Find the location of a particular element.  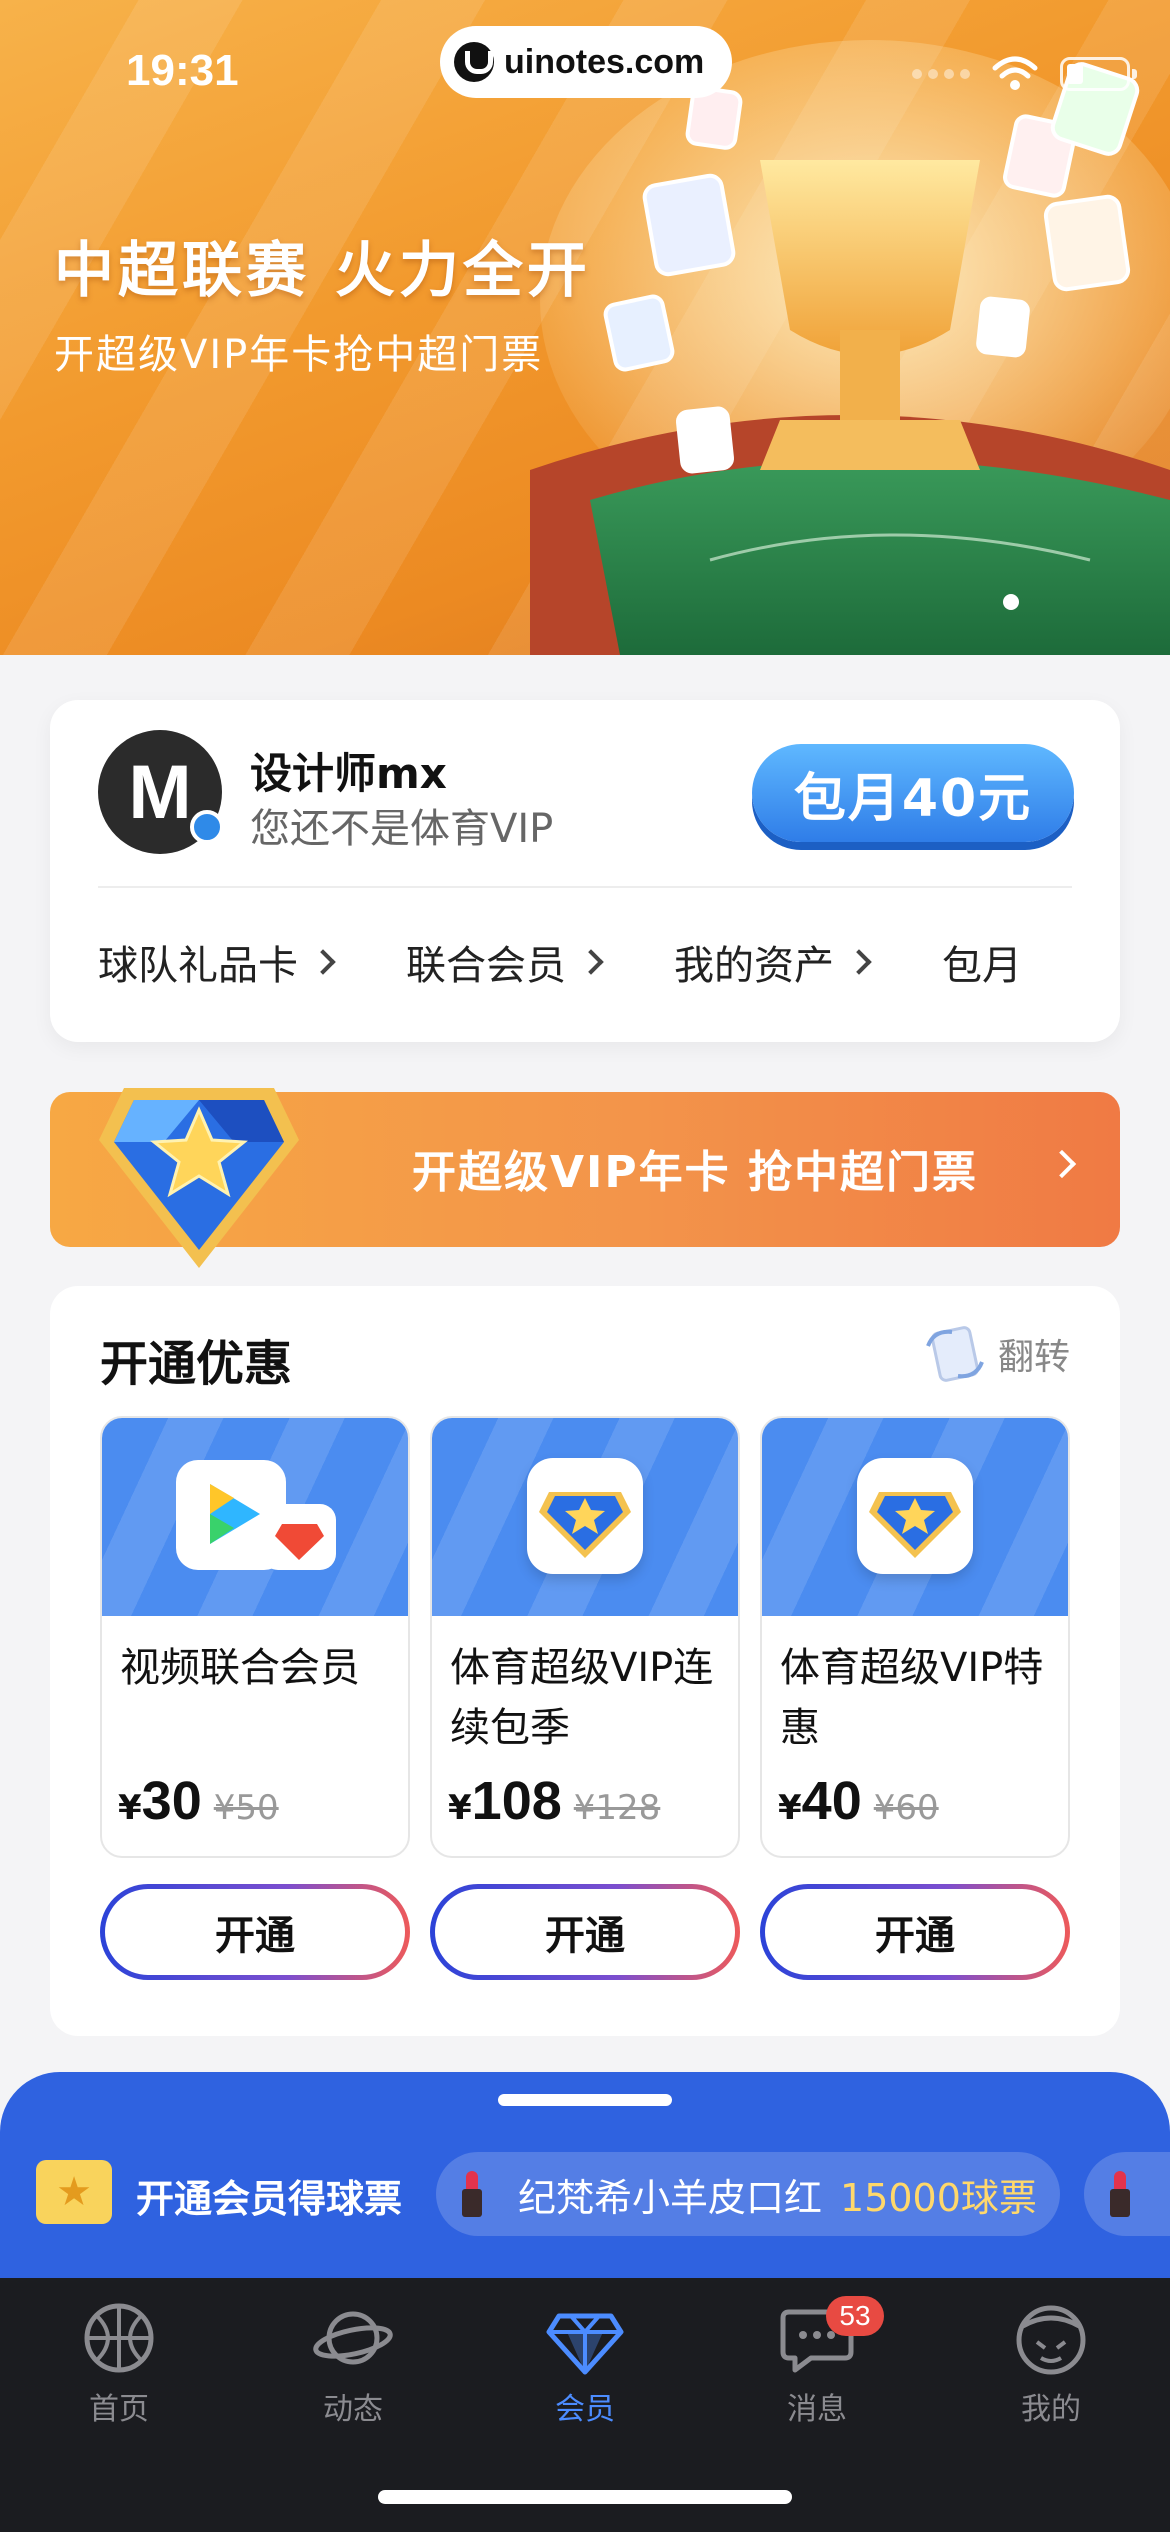

cellular-signal-icon is located at coordinates (941, 74).